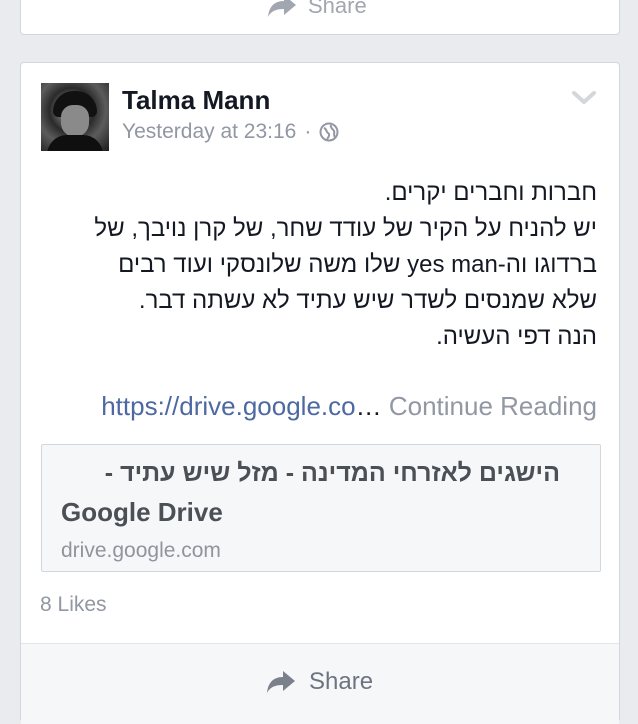 The image size is (638, 724). I want to click on post-meta: Yesterday at 23:16 ·, so click(230, 132).